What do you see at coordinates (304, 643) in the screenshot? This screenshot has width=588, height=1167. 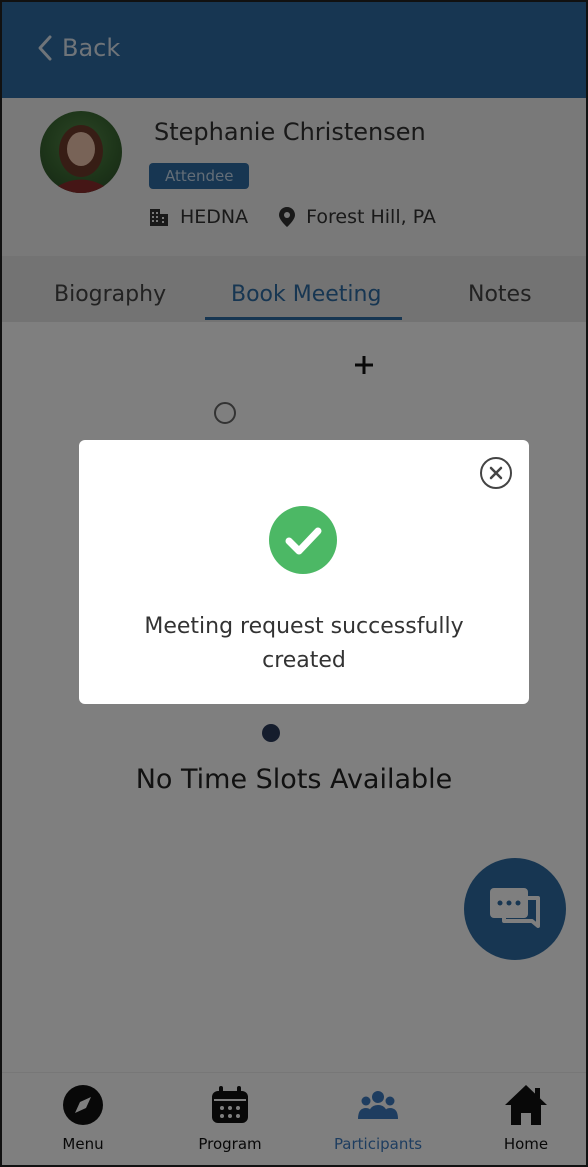 I see `success-message: Meeting request successfully created` at bounding box center [304, 643].